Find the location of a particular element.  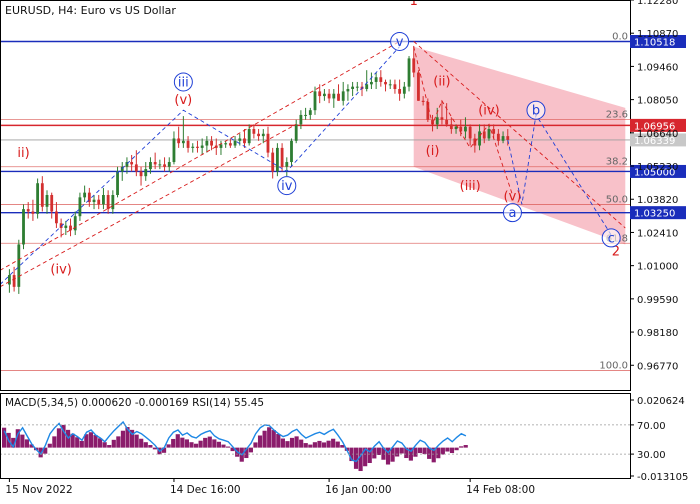

fib-level-label: 23.6 is located at coordinates (617, 115).